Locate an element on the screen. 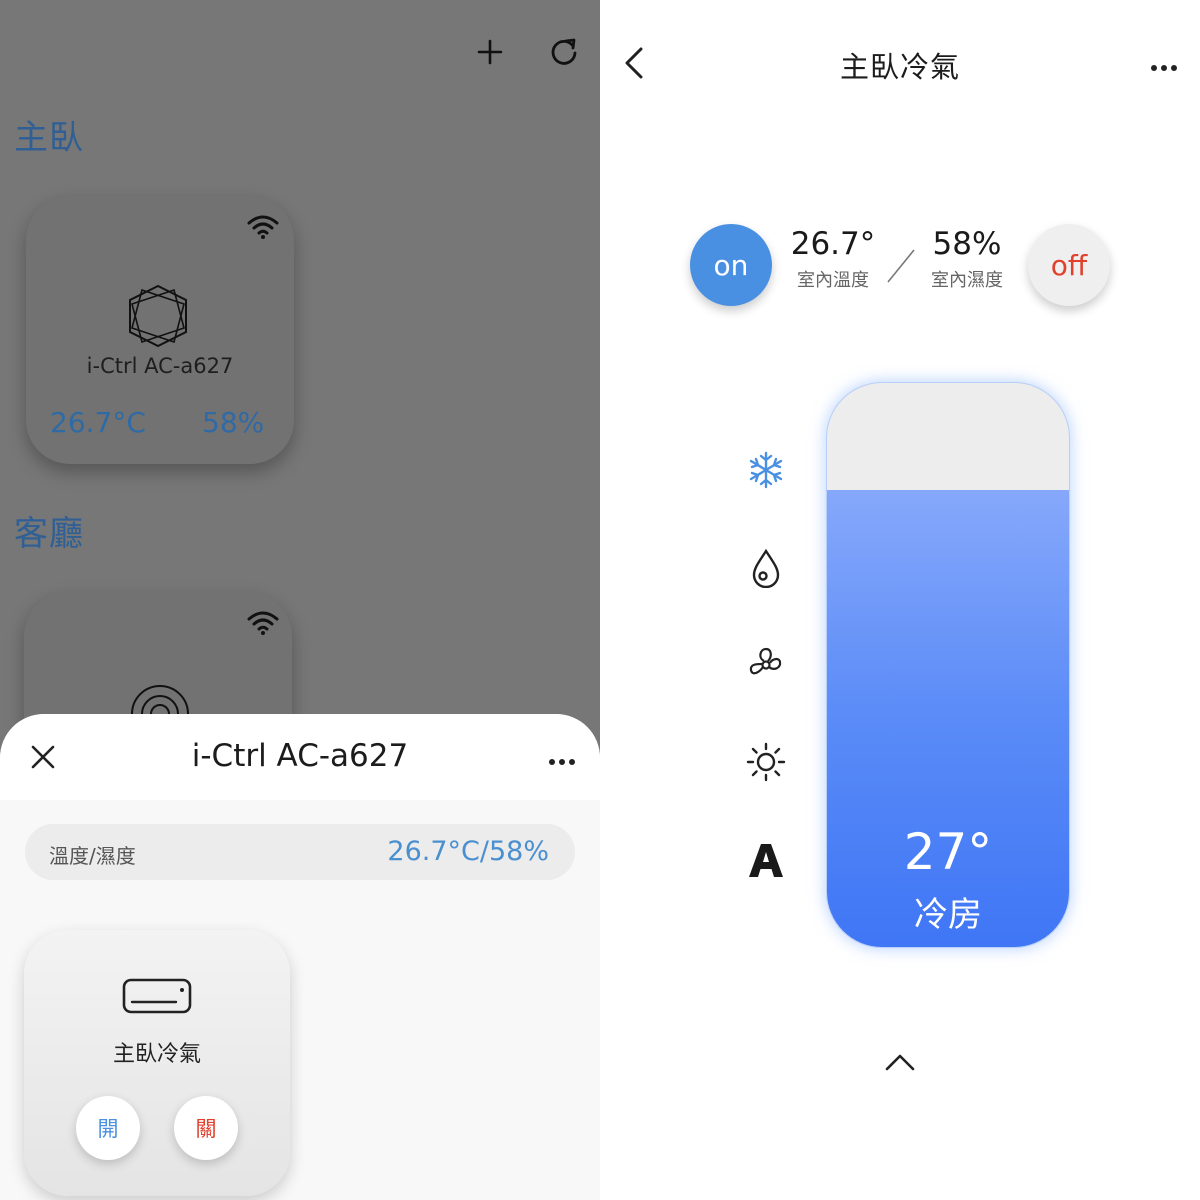 The height and width of the screenshot is (1200, 1200). sun-icon is located at coordinates (766, 762).